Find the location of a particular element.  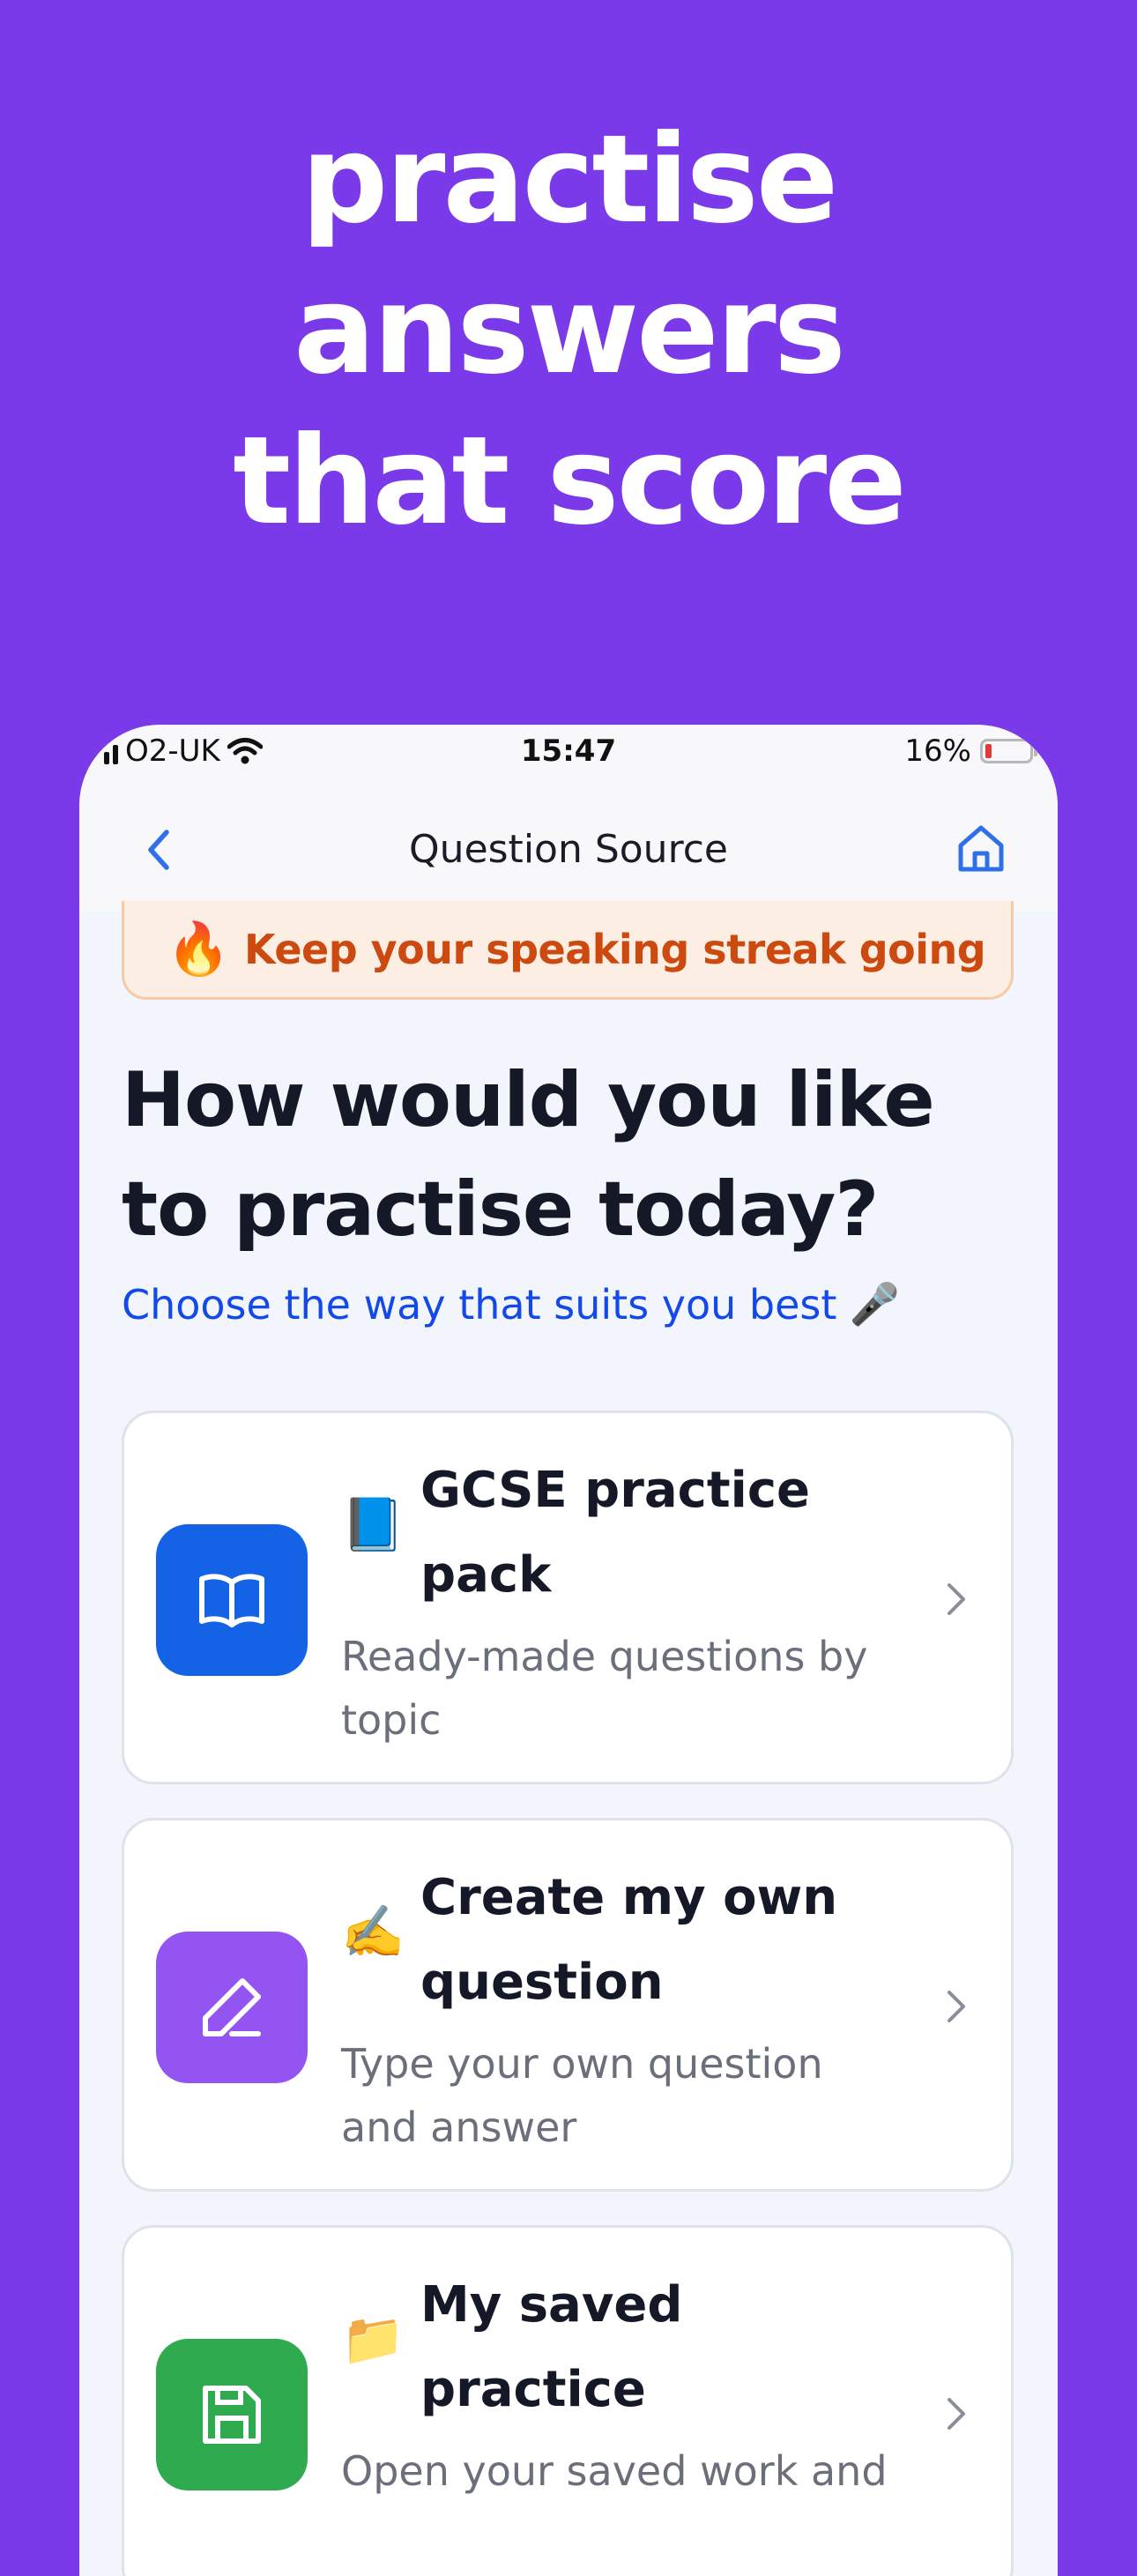

option-desc-line: topic is located at coordinates (391, 1720).